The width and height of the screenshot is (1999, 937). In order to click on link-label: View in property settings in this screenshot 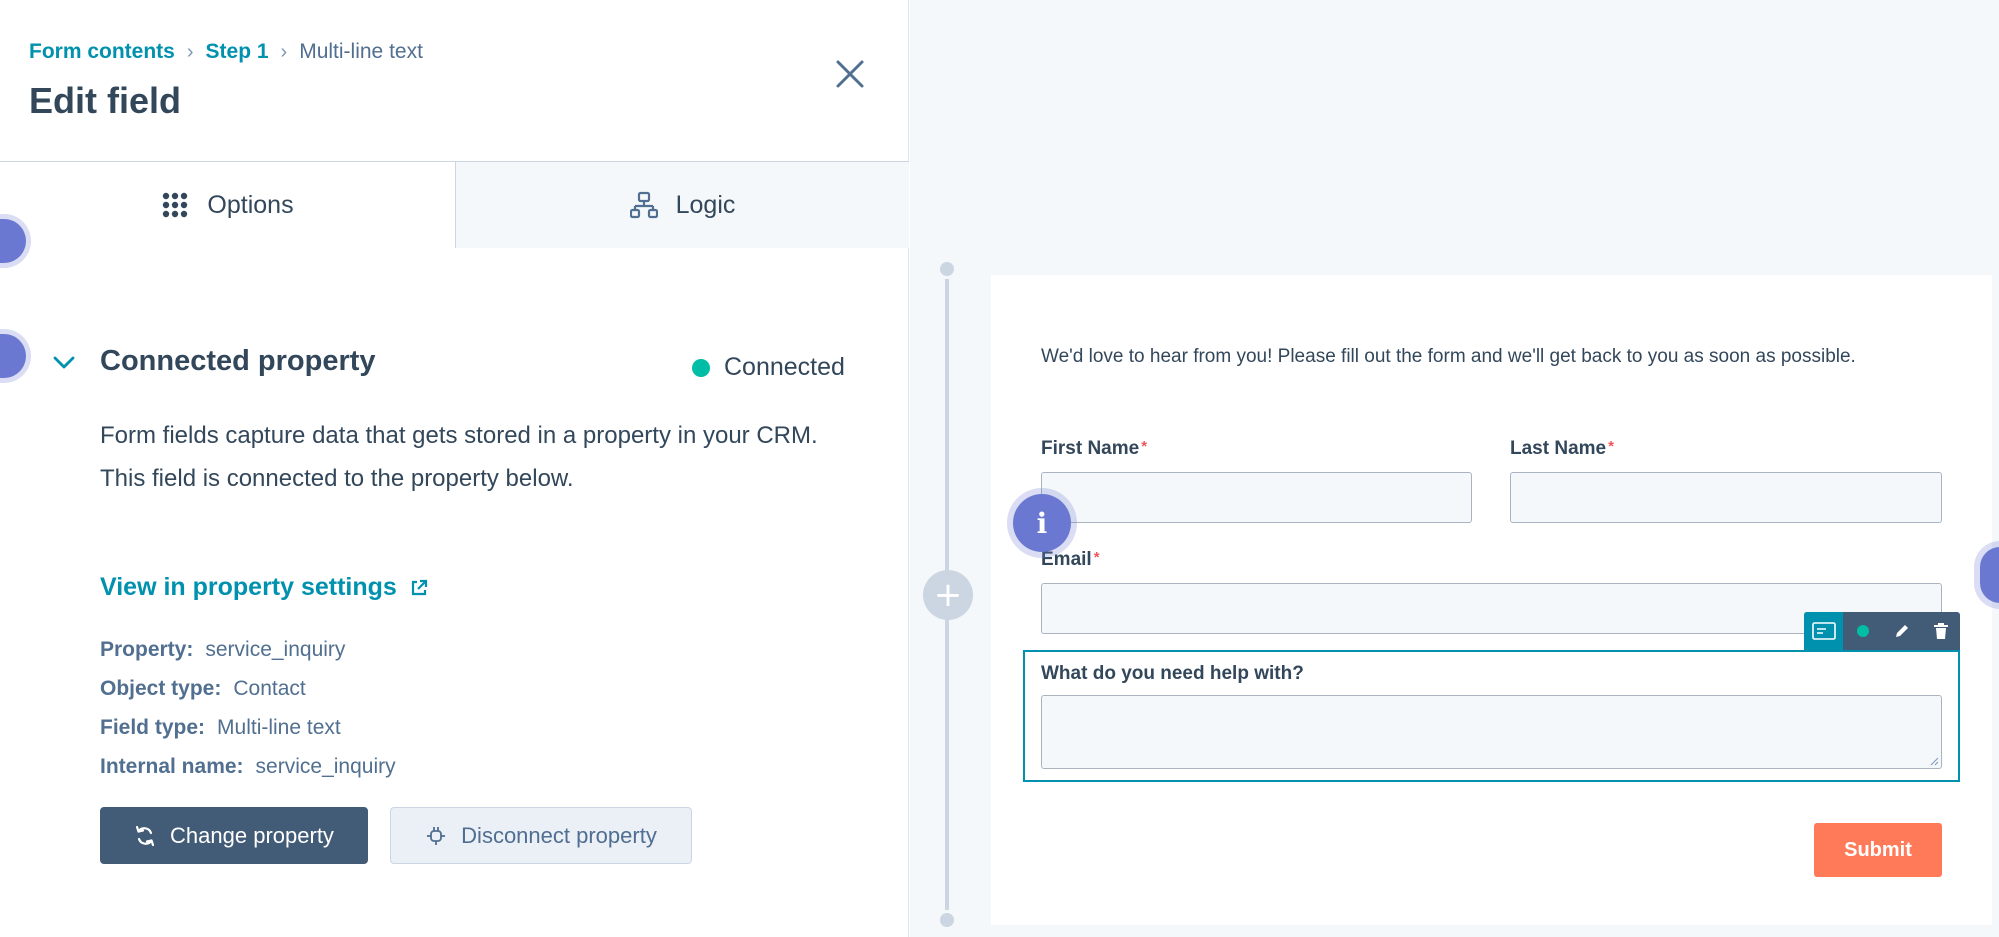, I will do `click(248, 587)`.